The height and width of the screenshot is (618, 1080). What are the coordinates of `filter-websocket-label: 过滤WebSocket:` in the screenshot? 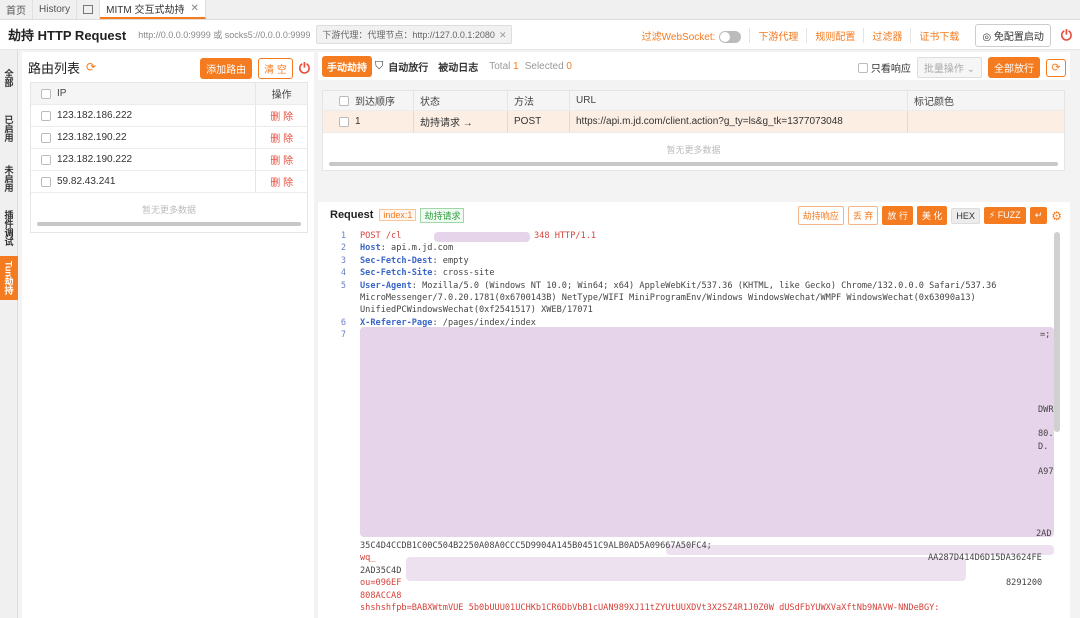 It's located at (678, 37).